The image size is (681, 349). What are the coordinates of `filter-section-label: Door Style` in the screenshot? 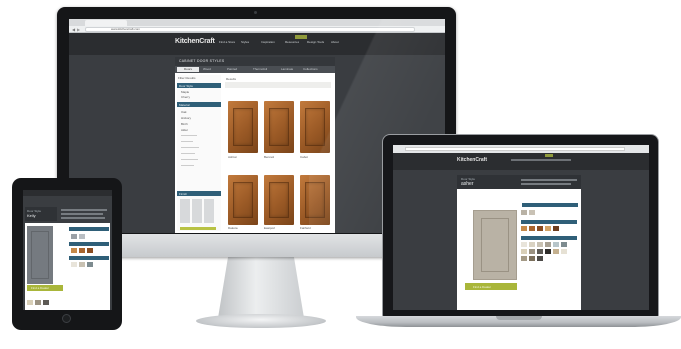 It's located at (186, 85).